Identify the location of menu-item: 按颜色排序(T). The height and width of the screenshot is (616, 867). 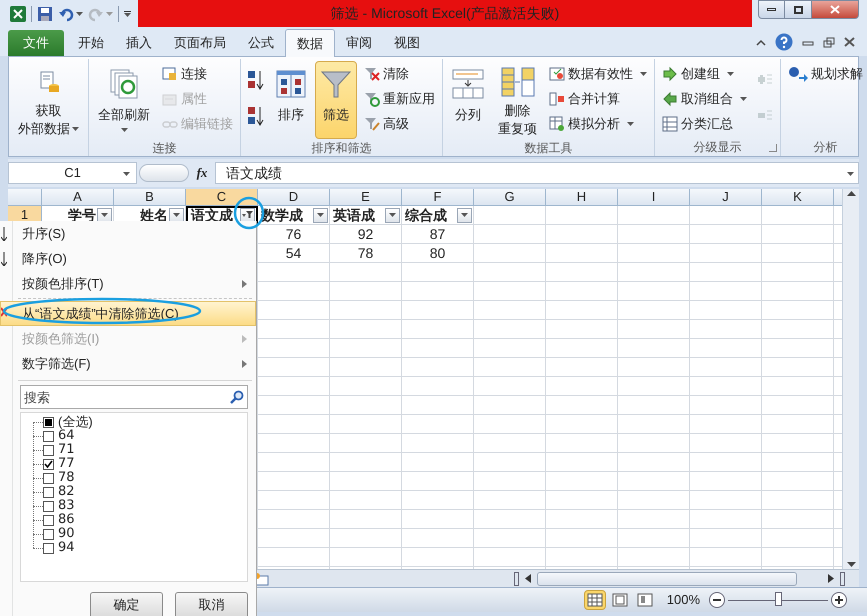
(128, 283).